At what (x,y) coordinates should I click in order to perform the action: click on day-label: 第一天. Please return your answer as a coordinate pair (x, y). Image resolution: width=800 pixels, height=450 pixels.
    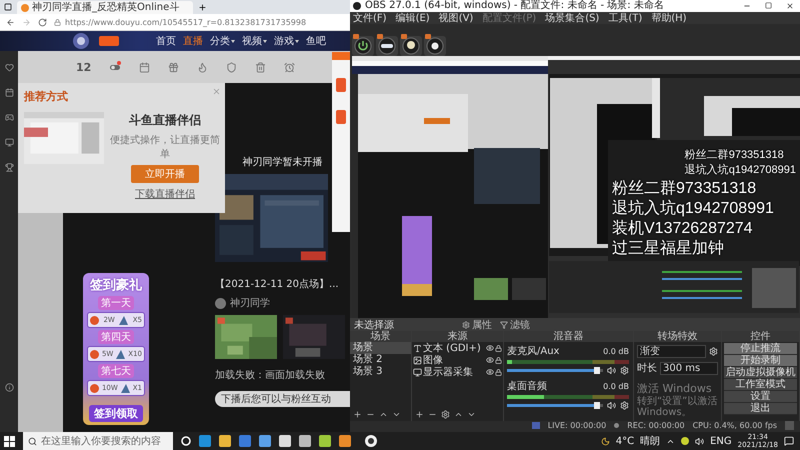
    Looking at the image, I should click on (116, 303).